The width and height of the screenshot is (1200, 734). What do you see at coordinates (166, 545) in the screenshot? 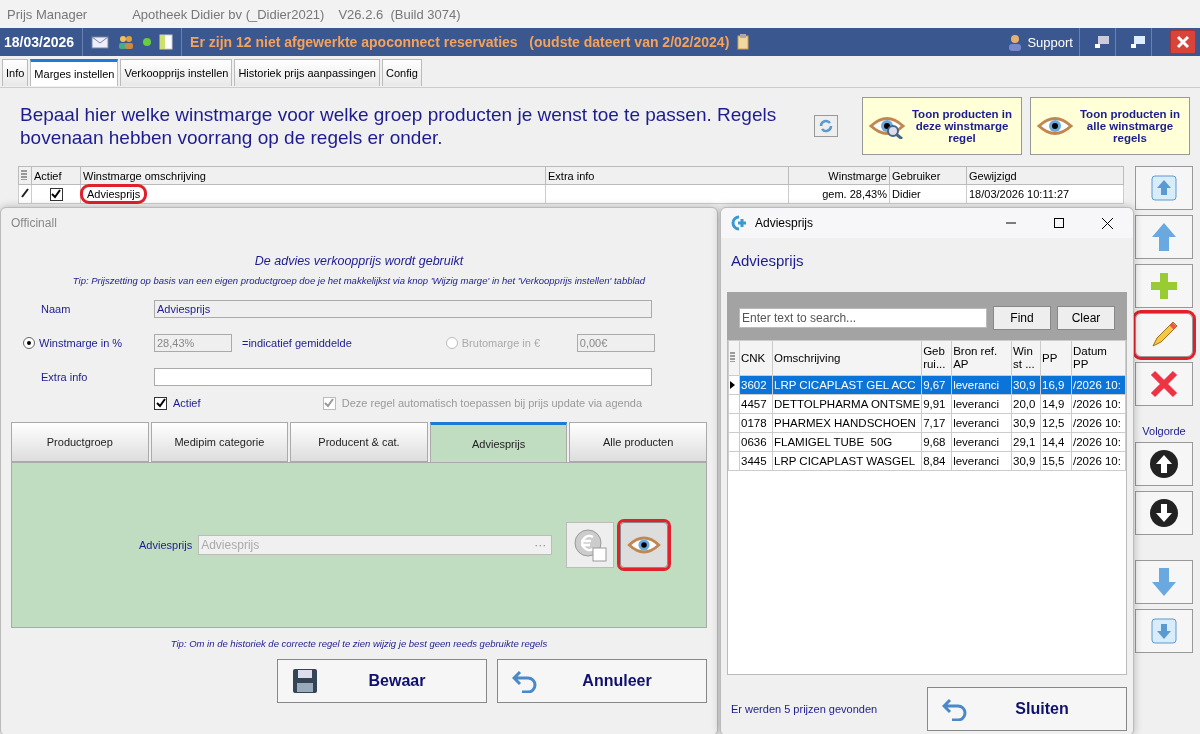
I see `source-label: Adviesprijs` at bounding box center [166, 545].